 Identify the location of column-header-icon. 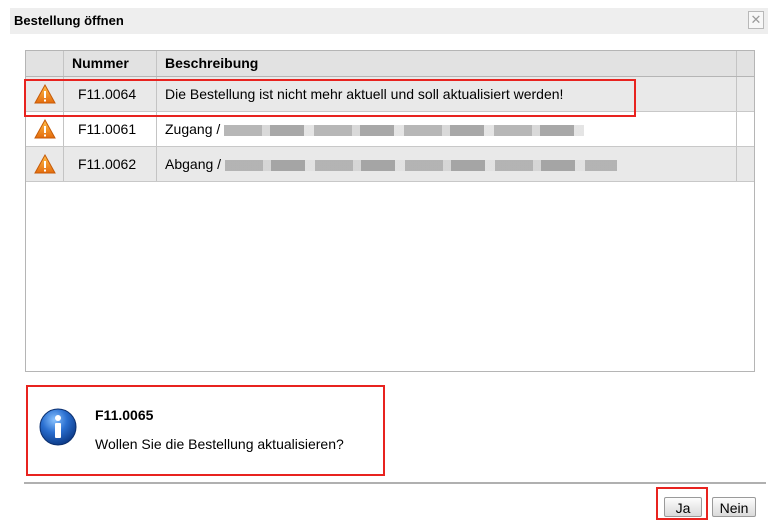
(45, 63).